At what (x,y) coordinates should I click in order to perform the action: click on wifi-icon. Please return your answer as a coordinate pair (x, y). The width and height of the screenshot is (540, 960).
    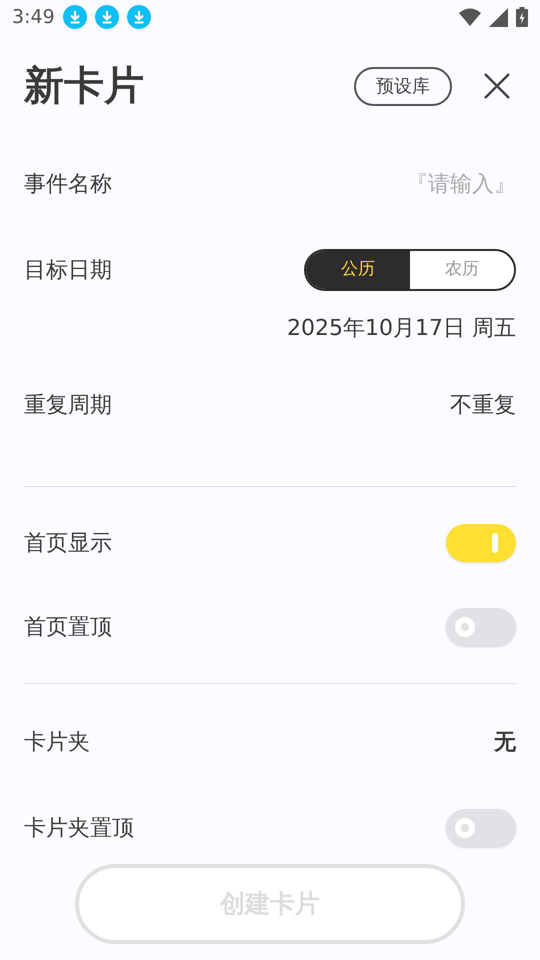
    Looking at the image, I should click on (470, 17).